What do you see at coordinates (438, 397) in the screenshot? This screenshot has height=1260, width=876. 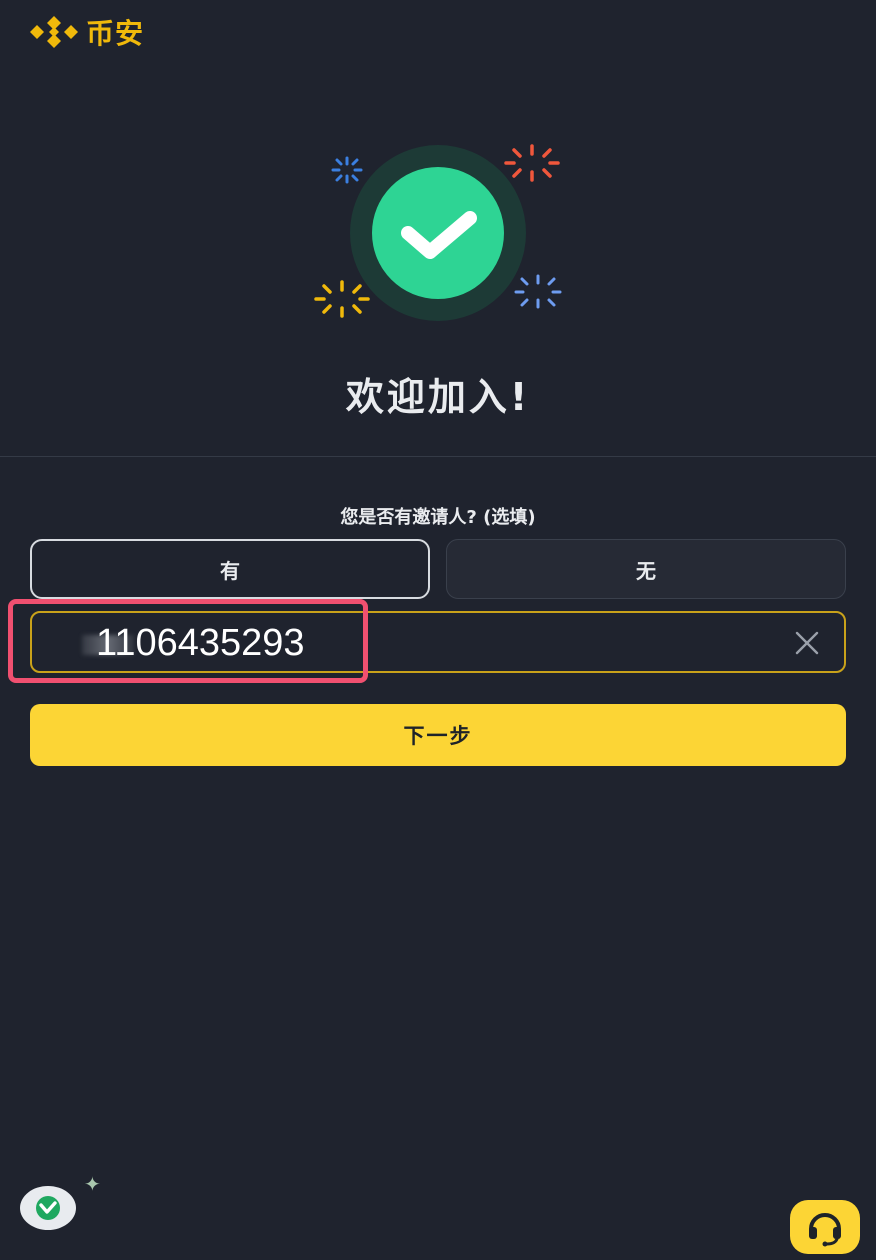 I see `welcome-title: 欢迎加入!` at bounding box center [438, 397].